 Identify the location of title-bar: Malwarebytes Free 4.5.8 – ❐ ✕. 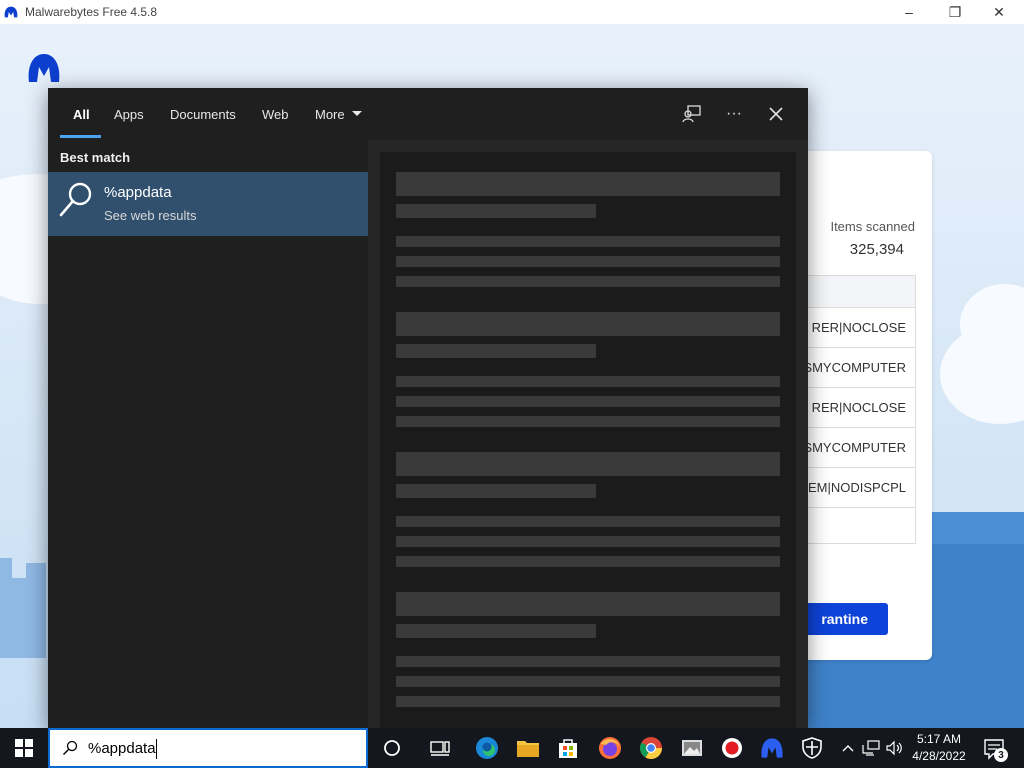
(512, 12).